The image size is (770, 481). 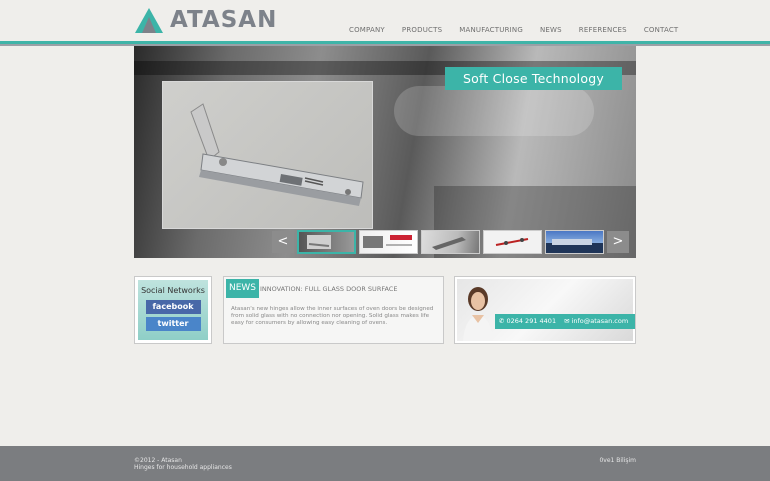 What do you see at coordinates (600, 321) in the screenshot?
I see `contact-email: info@atasan.com` at bounding box center [600, 321].